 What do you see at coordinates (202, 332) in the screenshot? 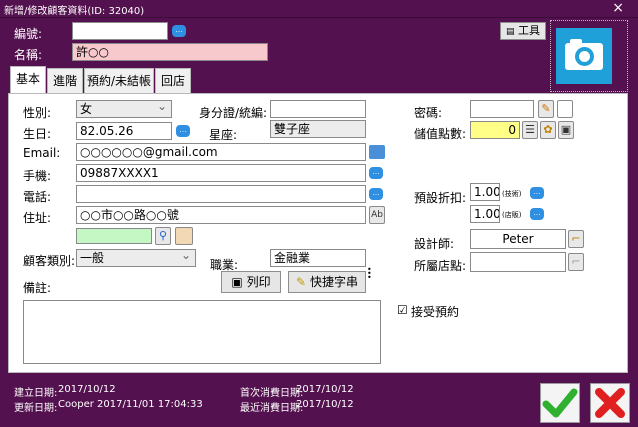
I see `note-textarea` at bounding box center [202, 332].